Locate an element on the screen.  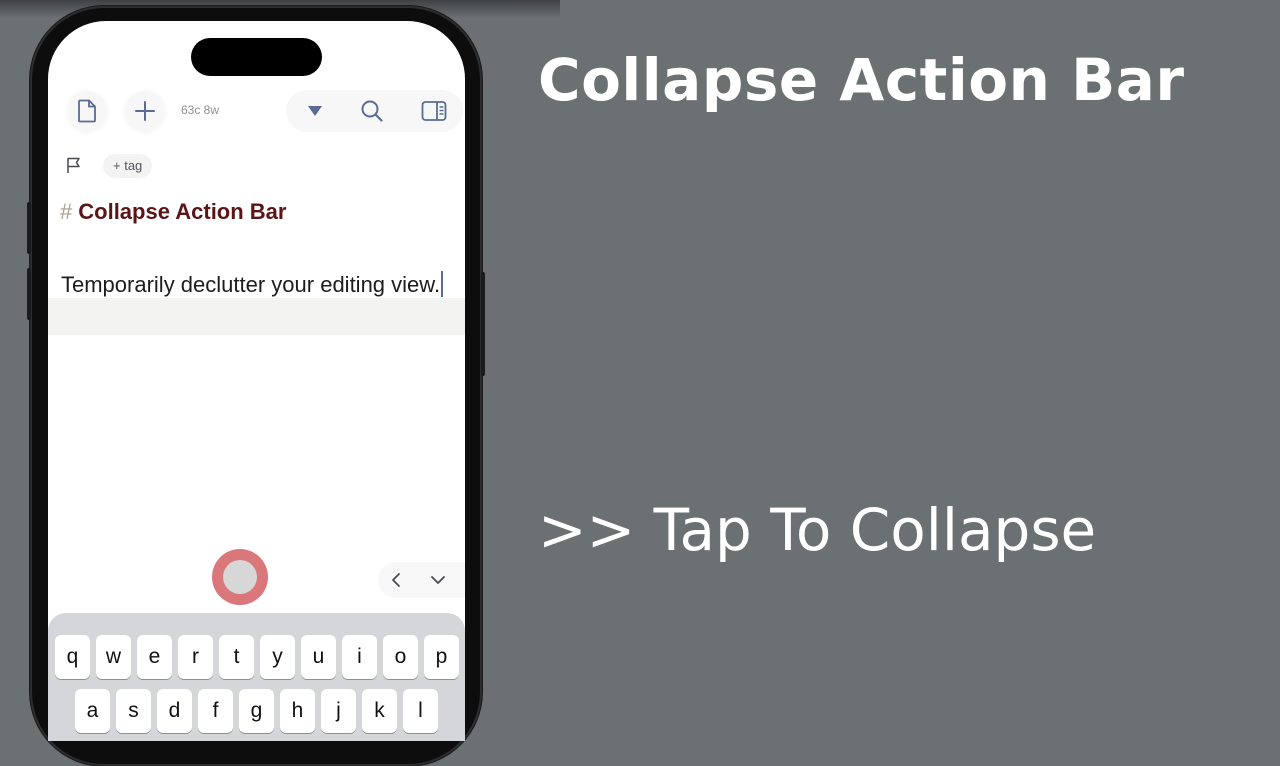
key-i: i is located at coordinates (359, 657).